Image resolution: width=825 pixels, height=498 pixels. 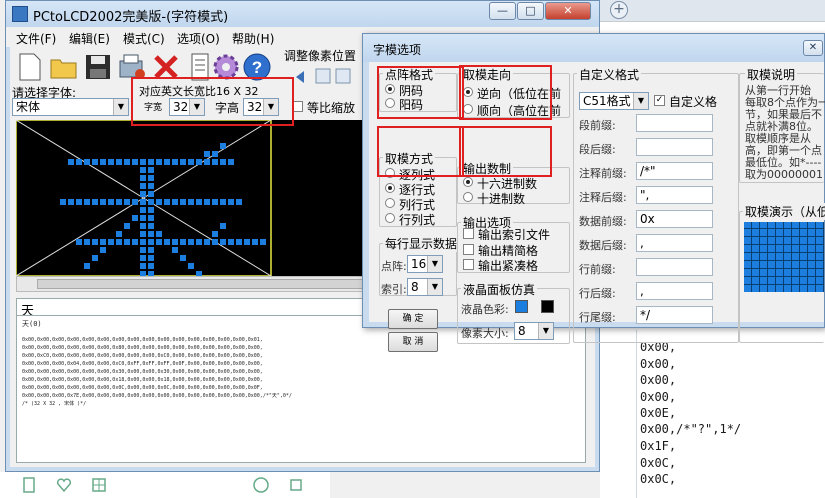 What do you see at coordinates (597, 317) in the screenshot?
I see `field-label: 行尾缀:` at bounding box center [597, 317].